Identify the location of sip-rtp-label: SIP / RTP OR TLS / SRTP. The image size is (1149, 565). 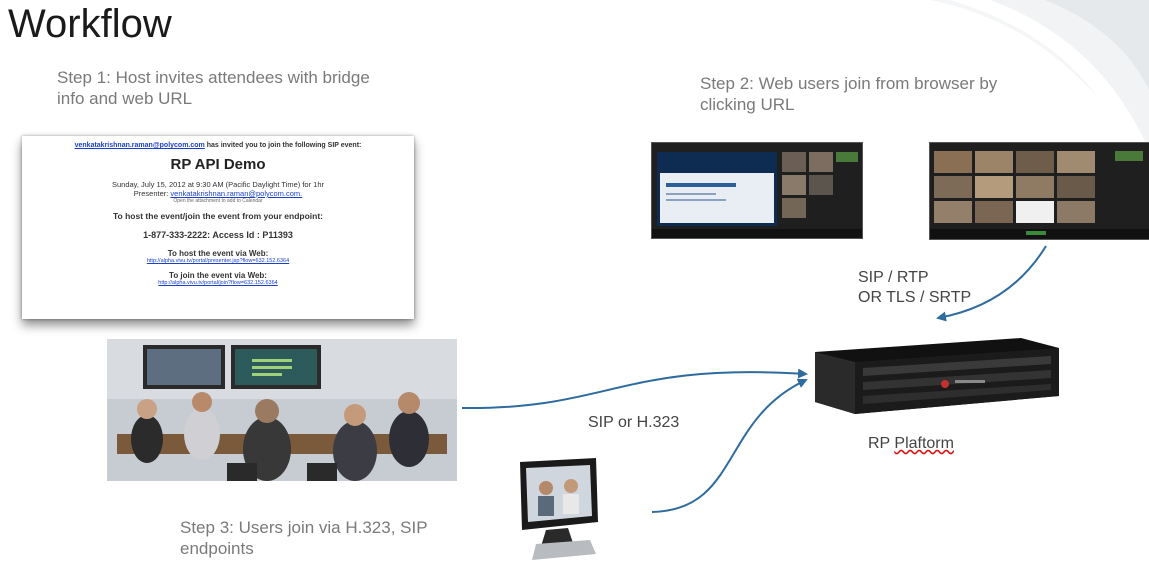
(914, 288).